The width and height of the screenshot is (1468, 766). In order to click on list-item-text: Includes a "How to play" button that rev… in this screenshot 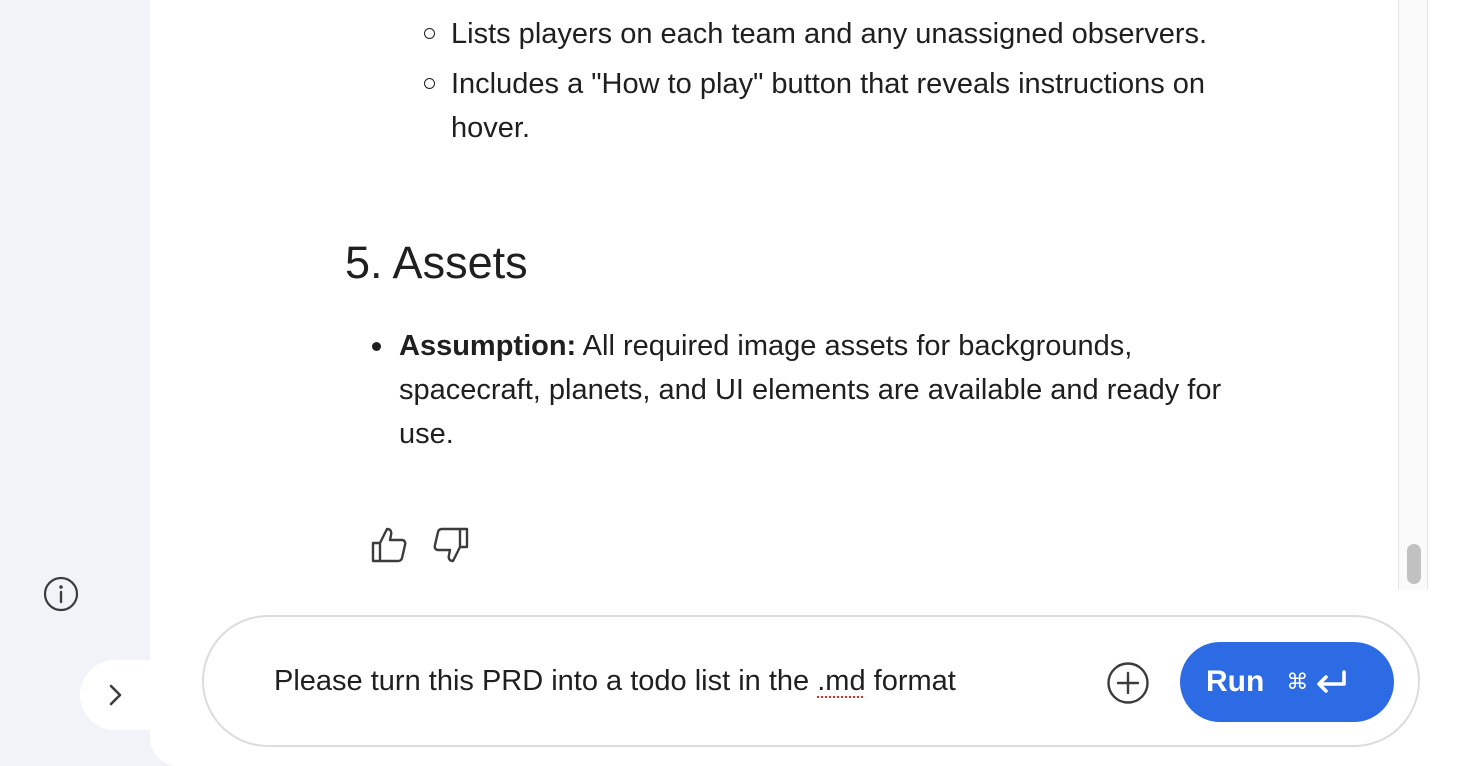, I will do `click(828, 106)`.